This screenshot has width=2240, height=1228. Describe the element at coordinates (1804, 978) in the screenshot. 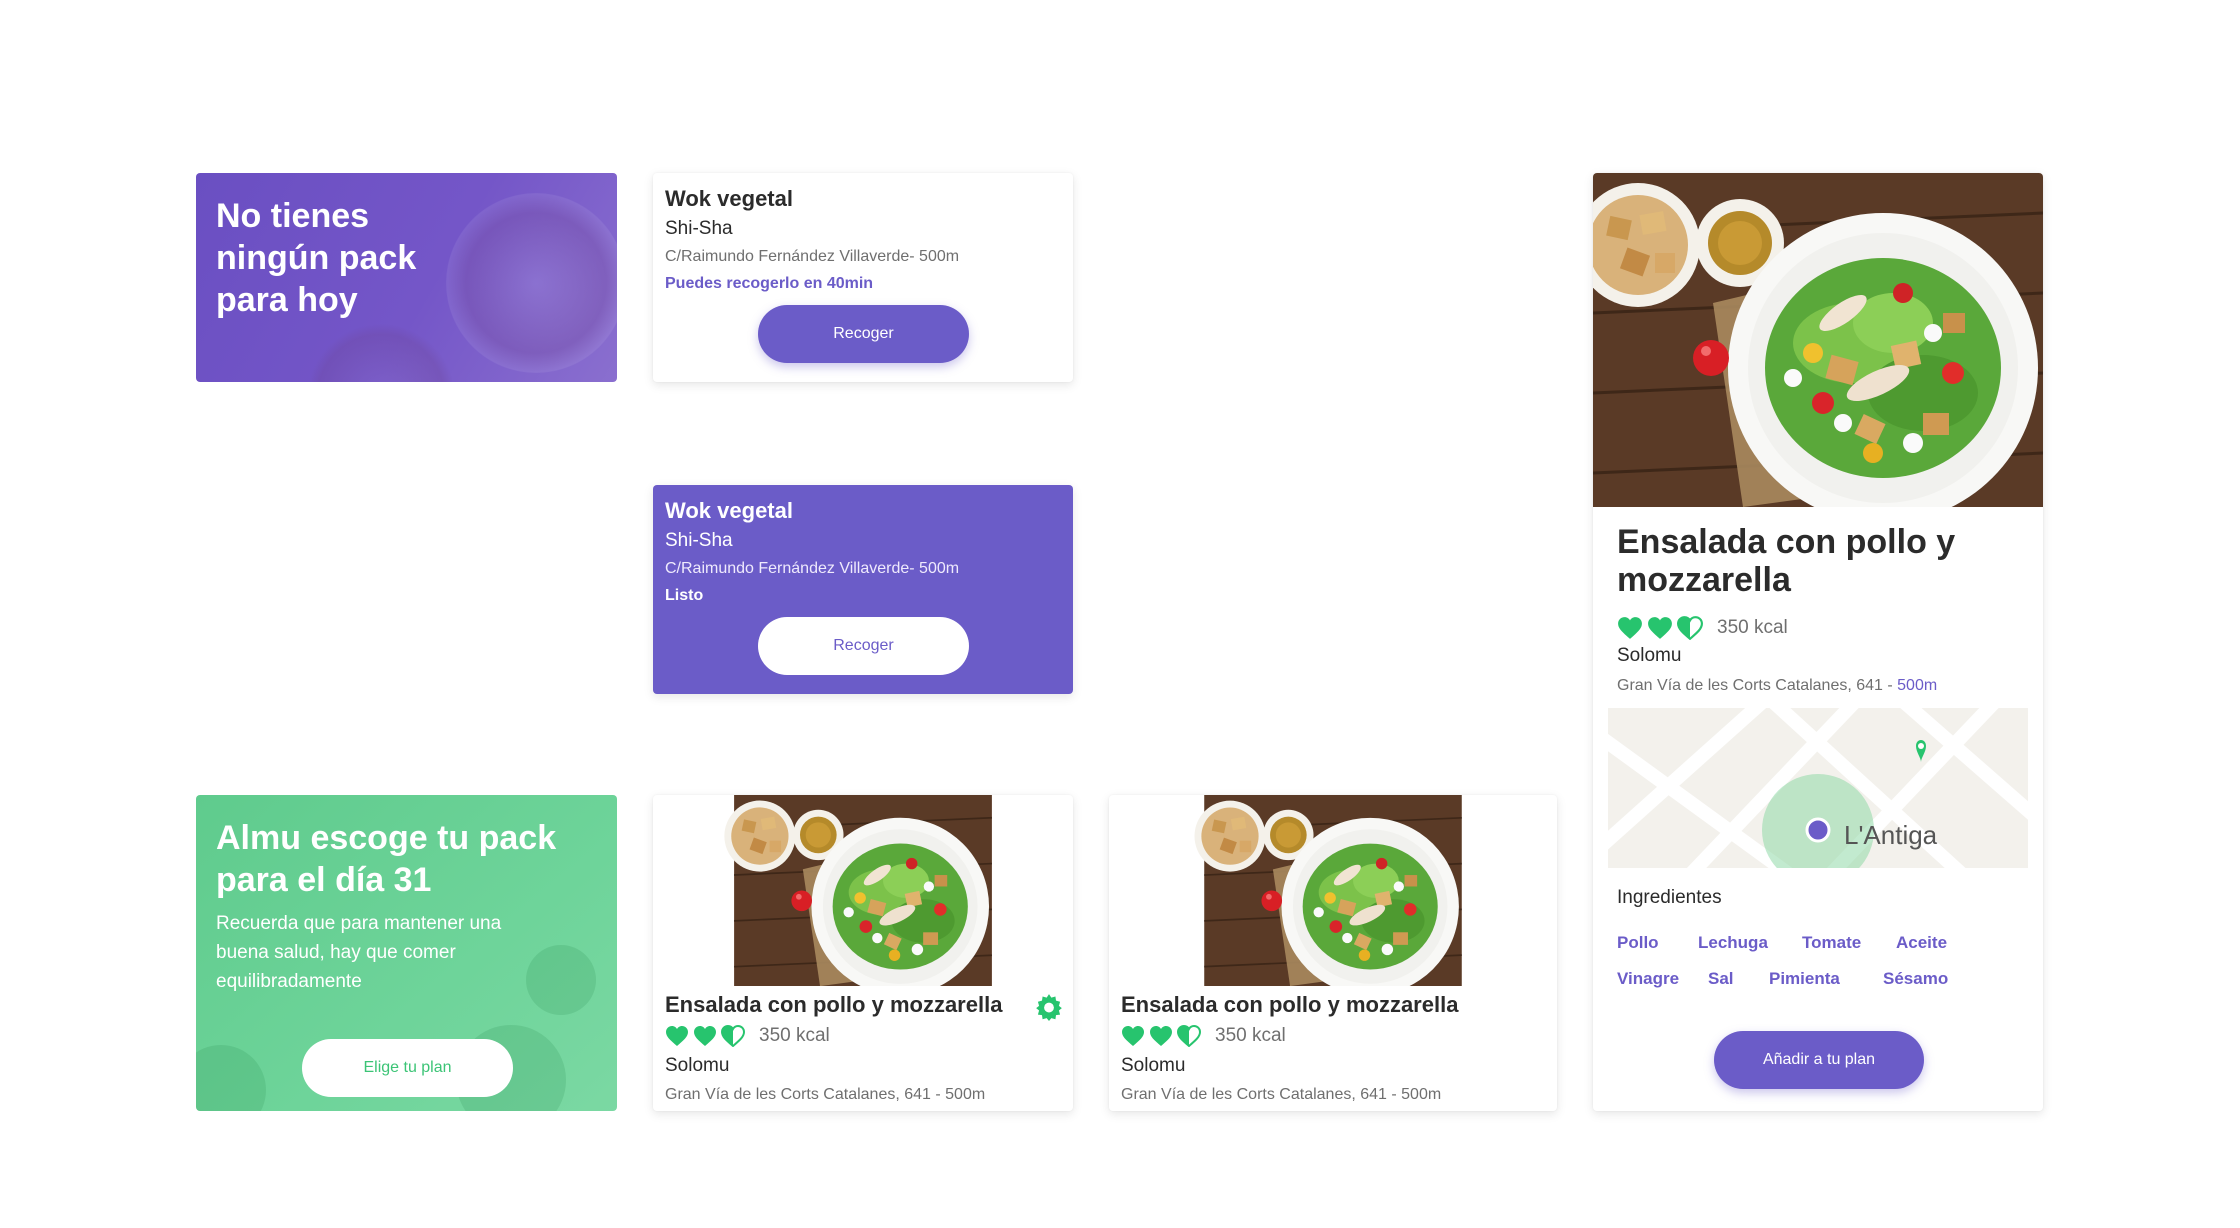

I see `ingredient-tag: Pimienta` at that location.